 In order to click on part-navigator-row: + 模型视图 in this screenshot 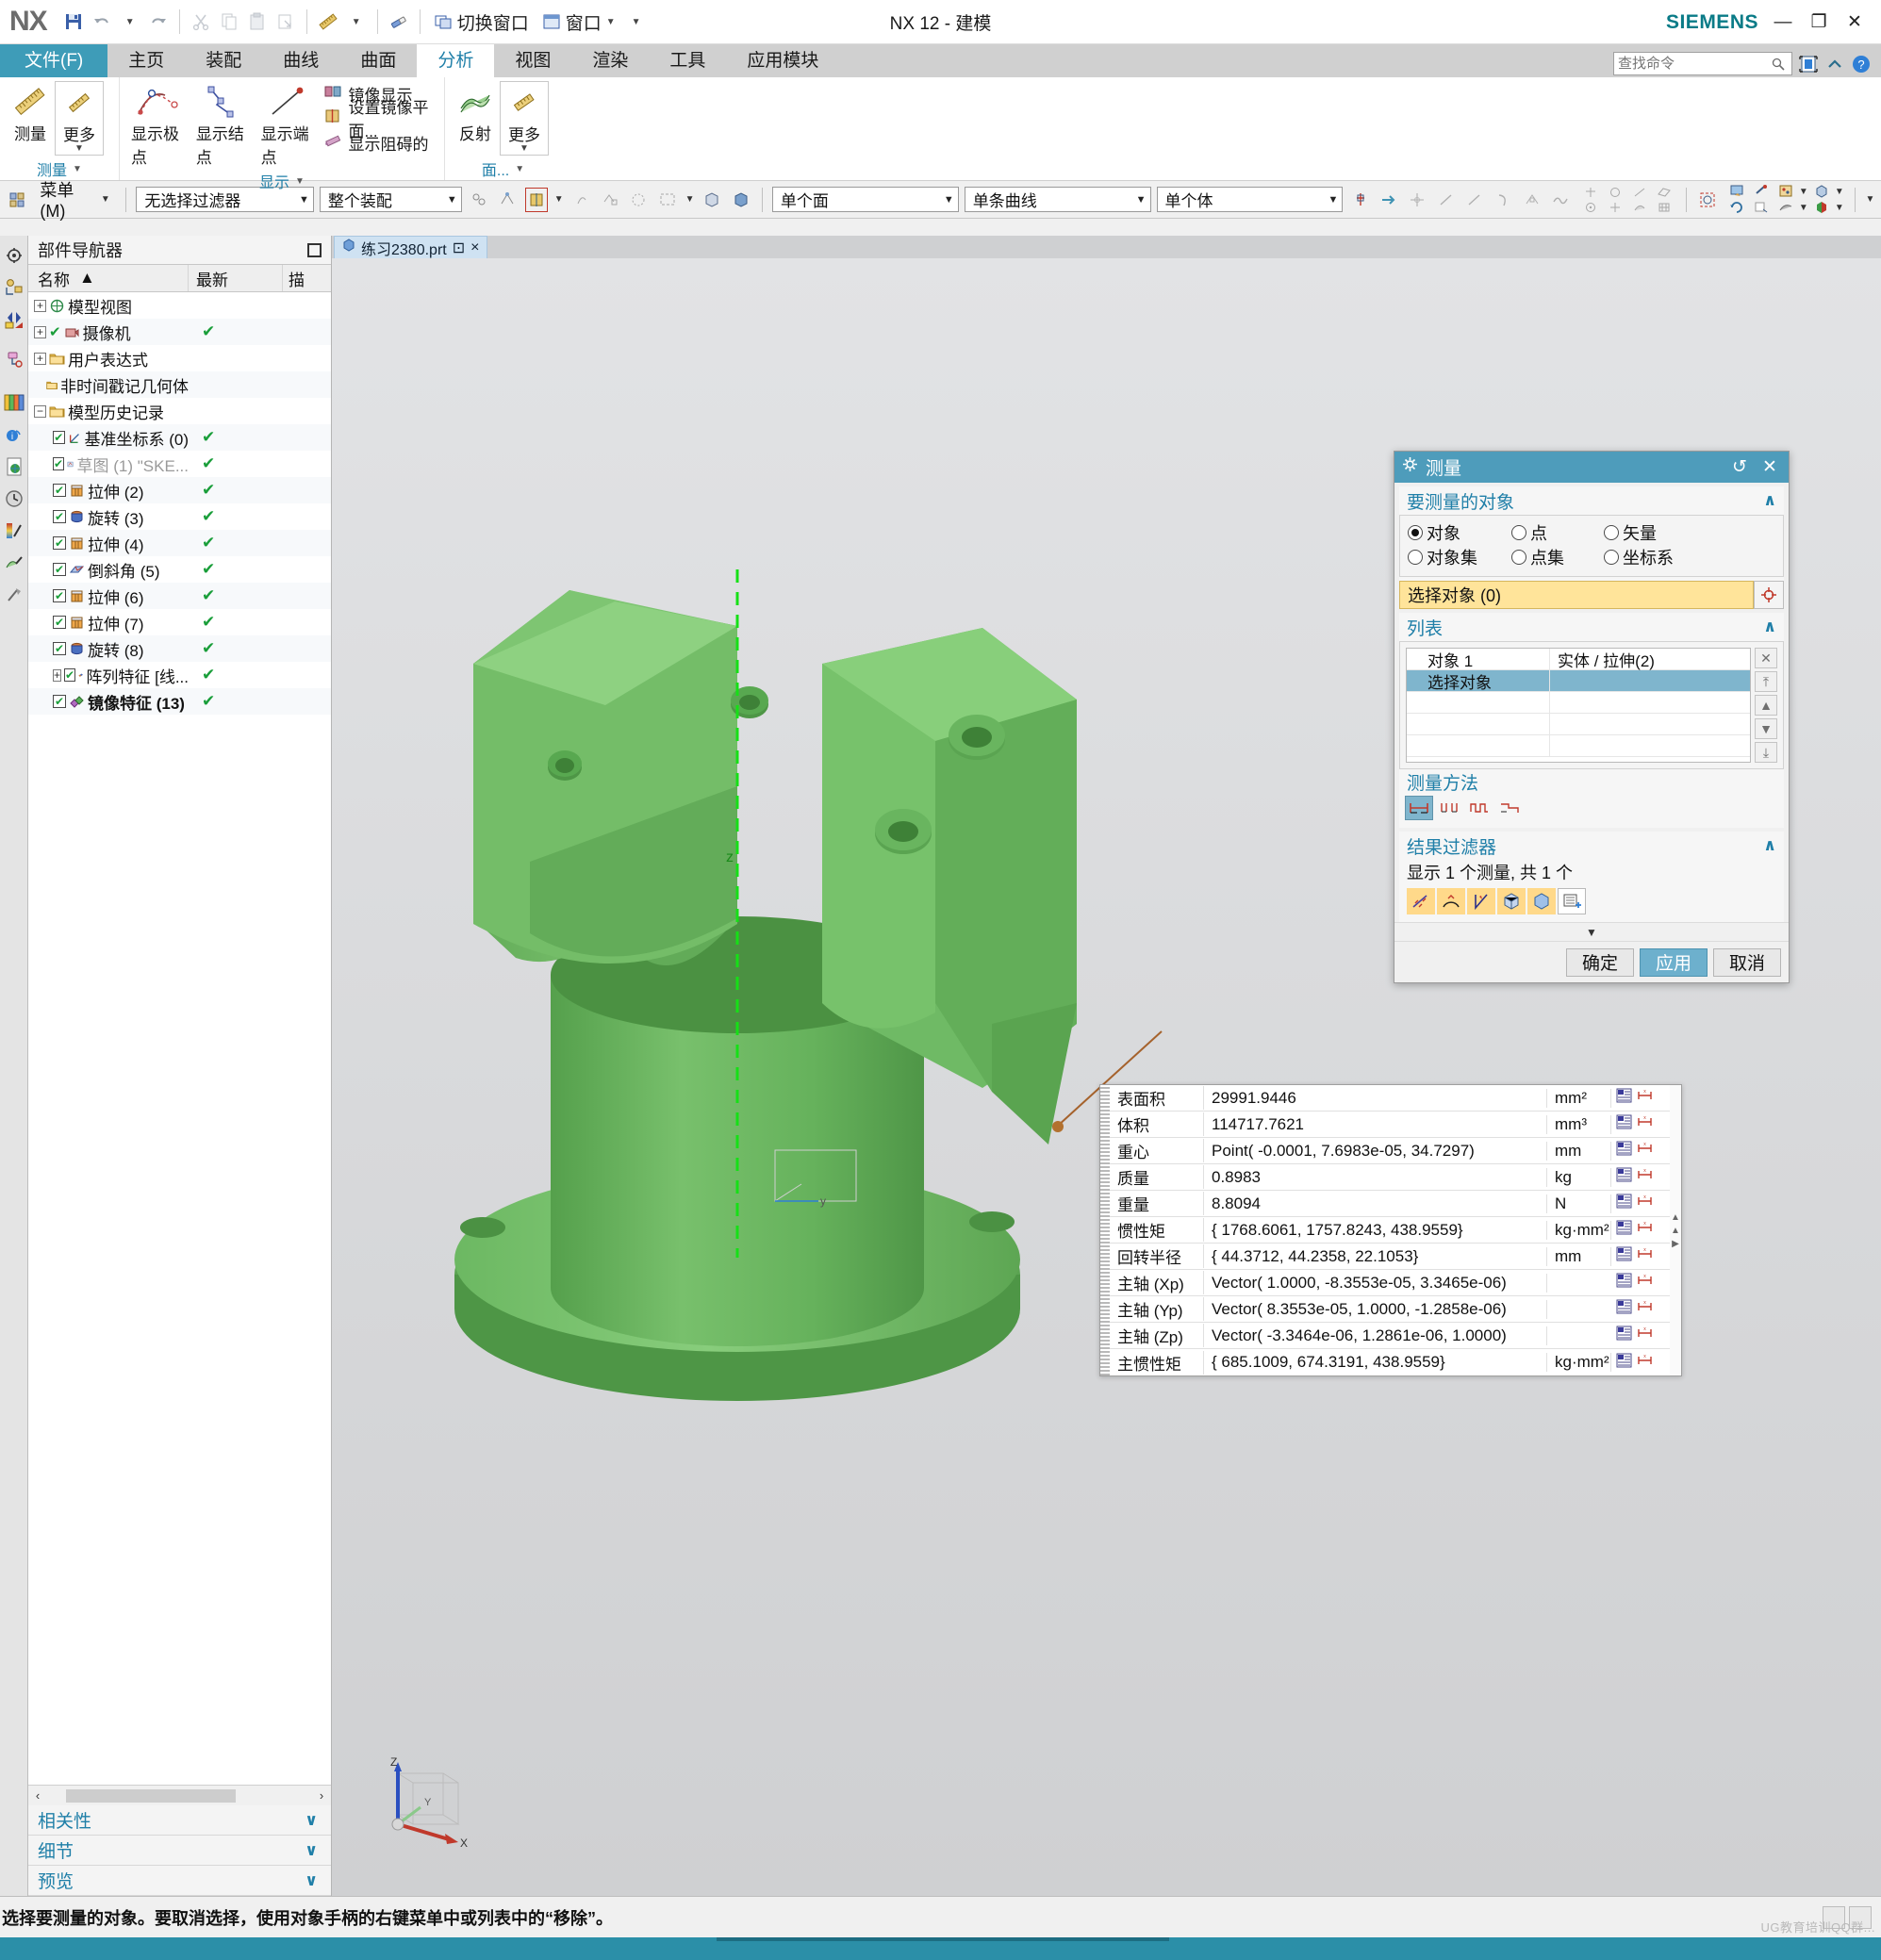, I will do `click(179, 305)`.